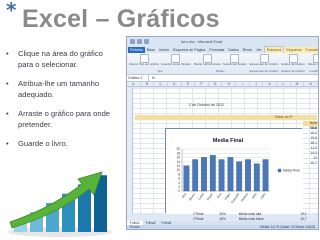  I want to click on column-header-H: H, so click(229, 84).